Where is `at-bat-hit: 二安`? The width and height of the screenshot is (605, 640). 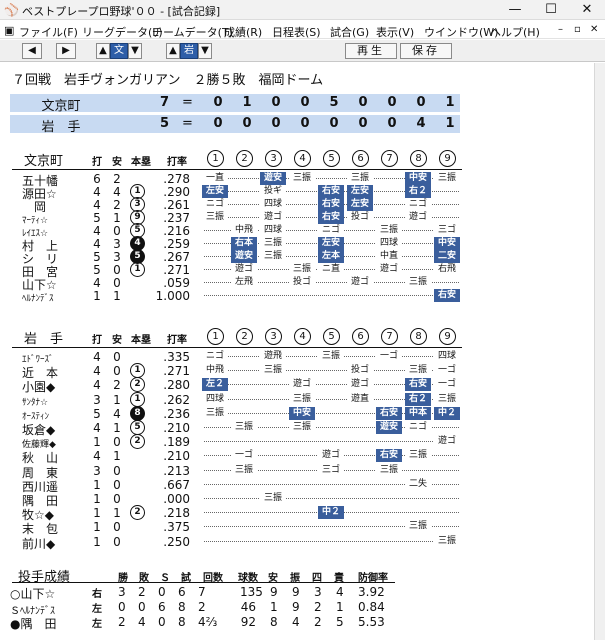
at-bat-hit: 二安 is located at coordinates (447, 256).